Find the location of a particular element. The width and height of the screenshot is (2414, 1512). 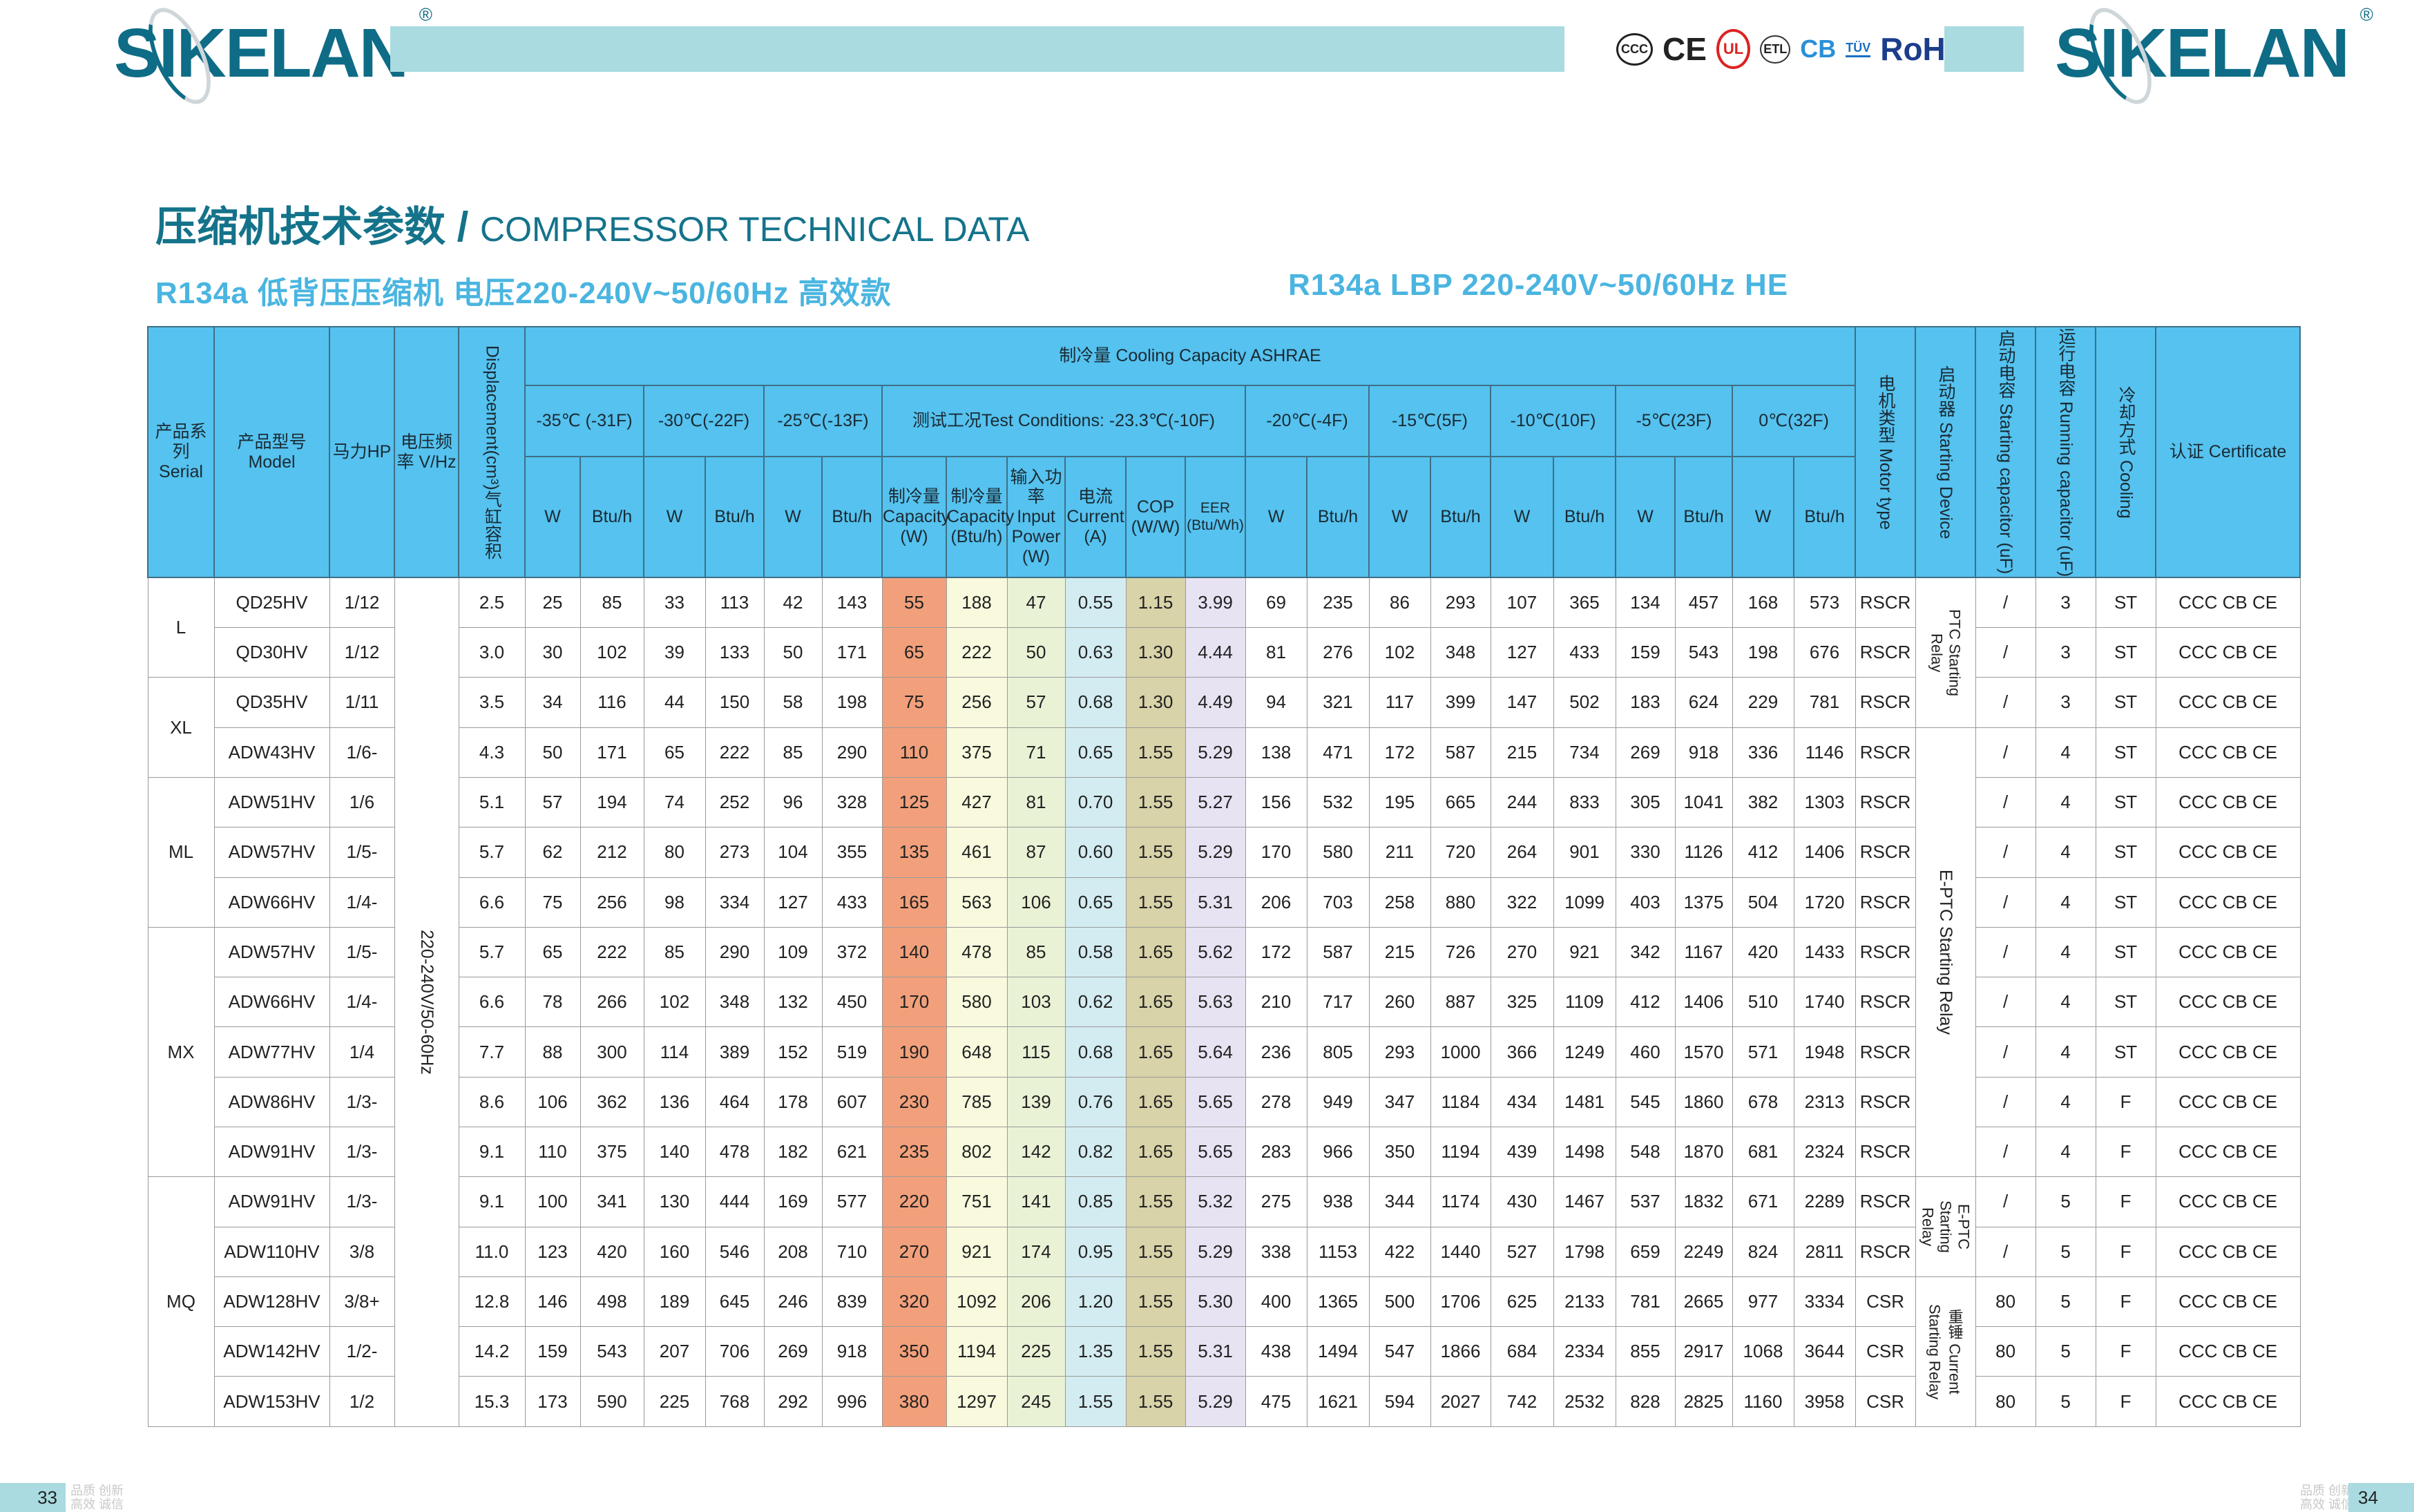

value-cell: 1570 is located at coordinates (1703, 1052).